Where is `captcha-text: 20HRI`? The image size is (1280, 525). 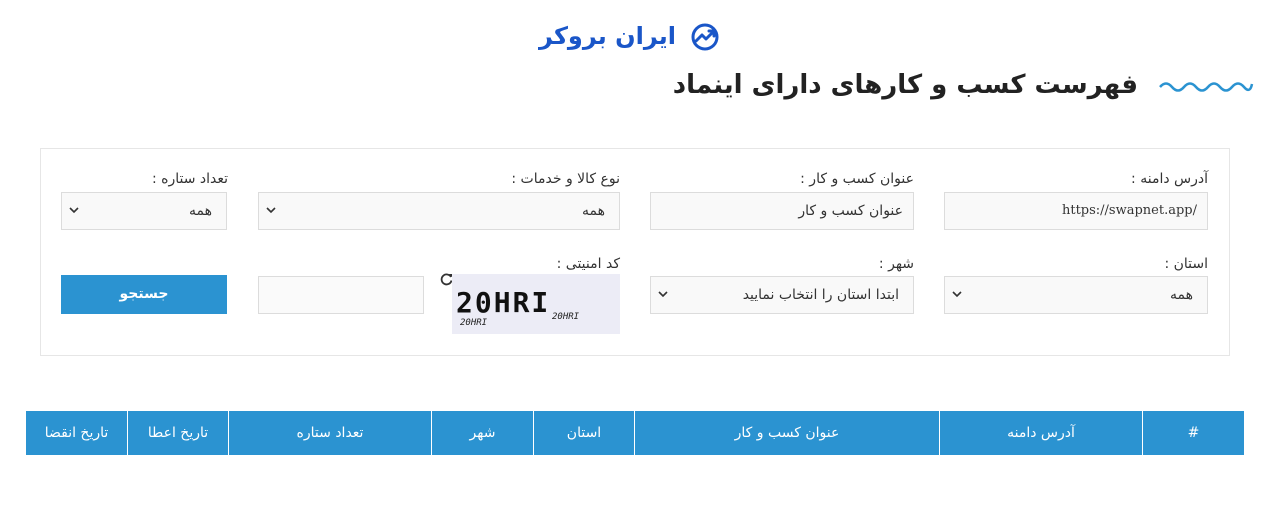
captcha-text: 20HRI is located at coordinates (503, 302).